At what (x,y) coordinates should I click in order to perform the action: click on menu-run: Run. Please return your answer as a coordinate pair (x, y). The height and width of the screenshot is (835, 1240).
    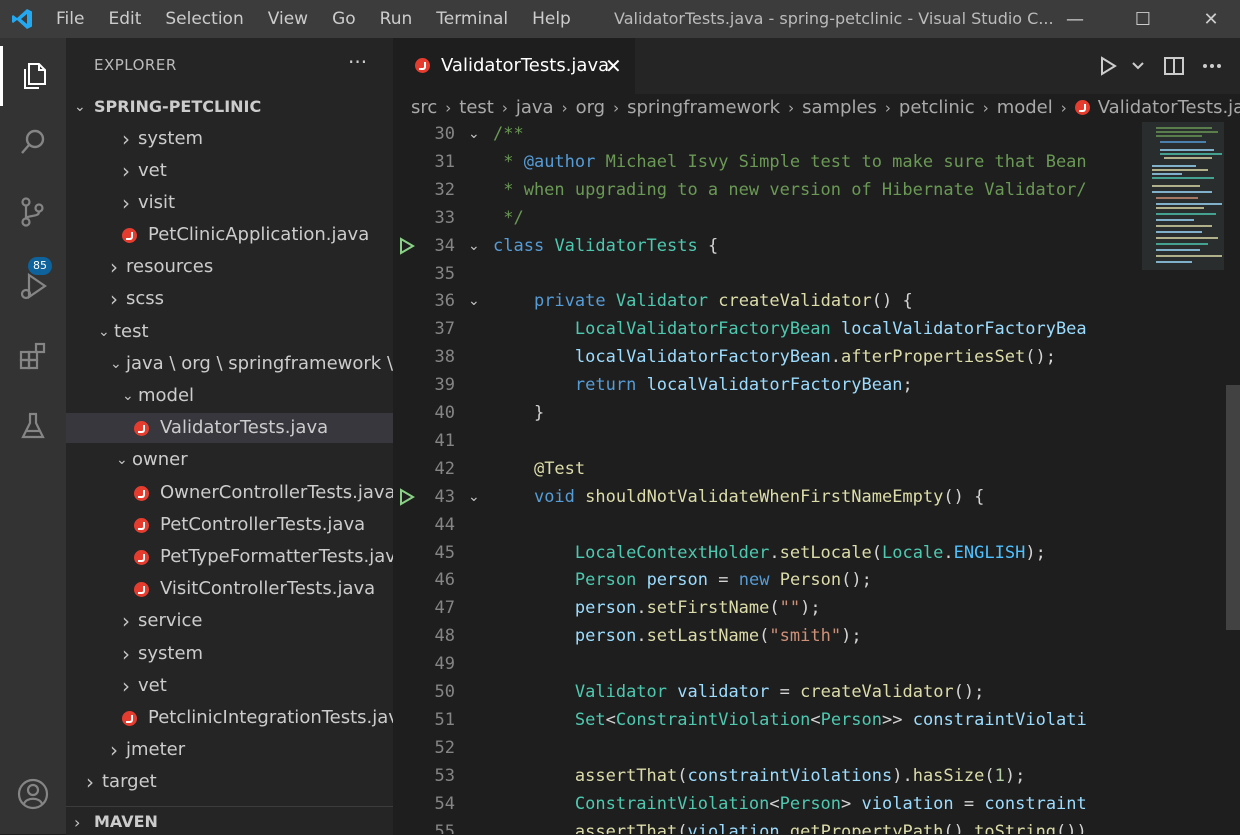
    Looking at the image, I should click on (396, 19).